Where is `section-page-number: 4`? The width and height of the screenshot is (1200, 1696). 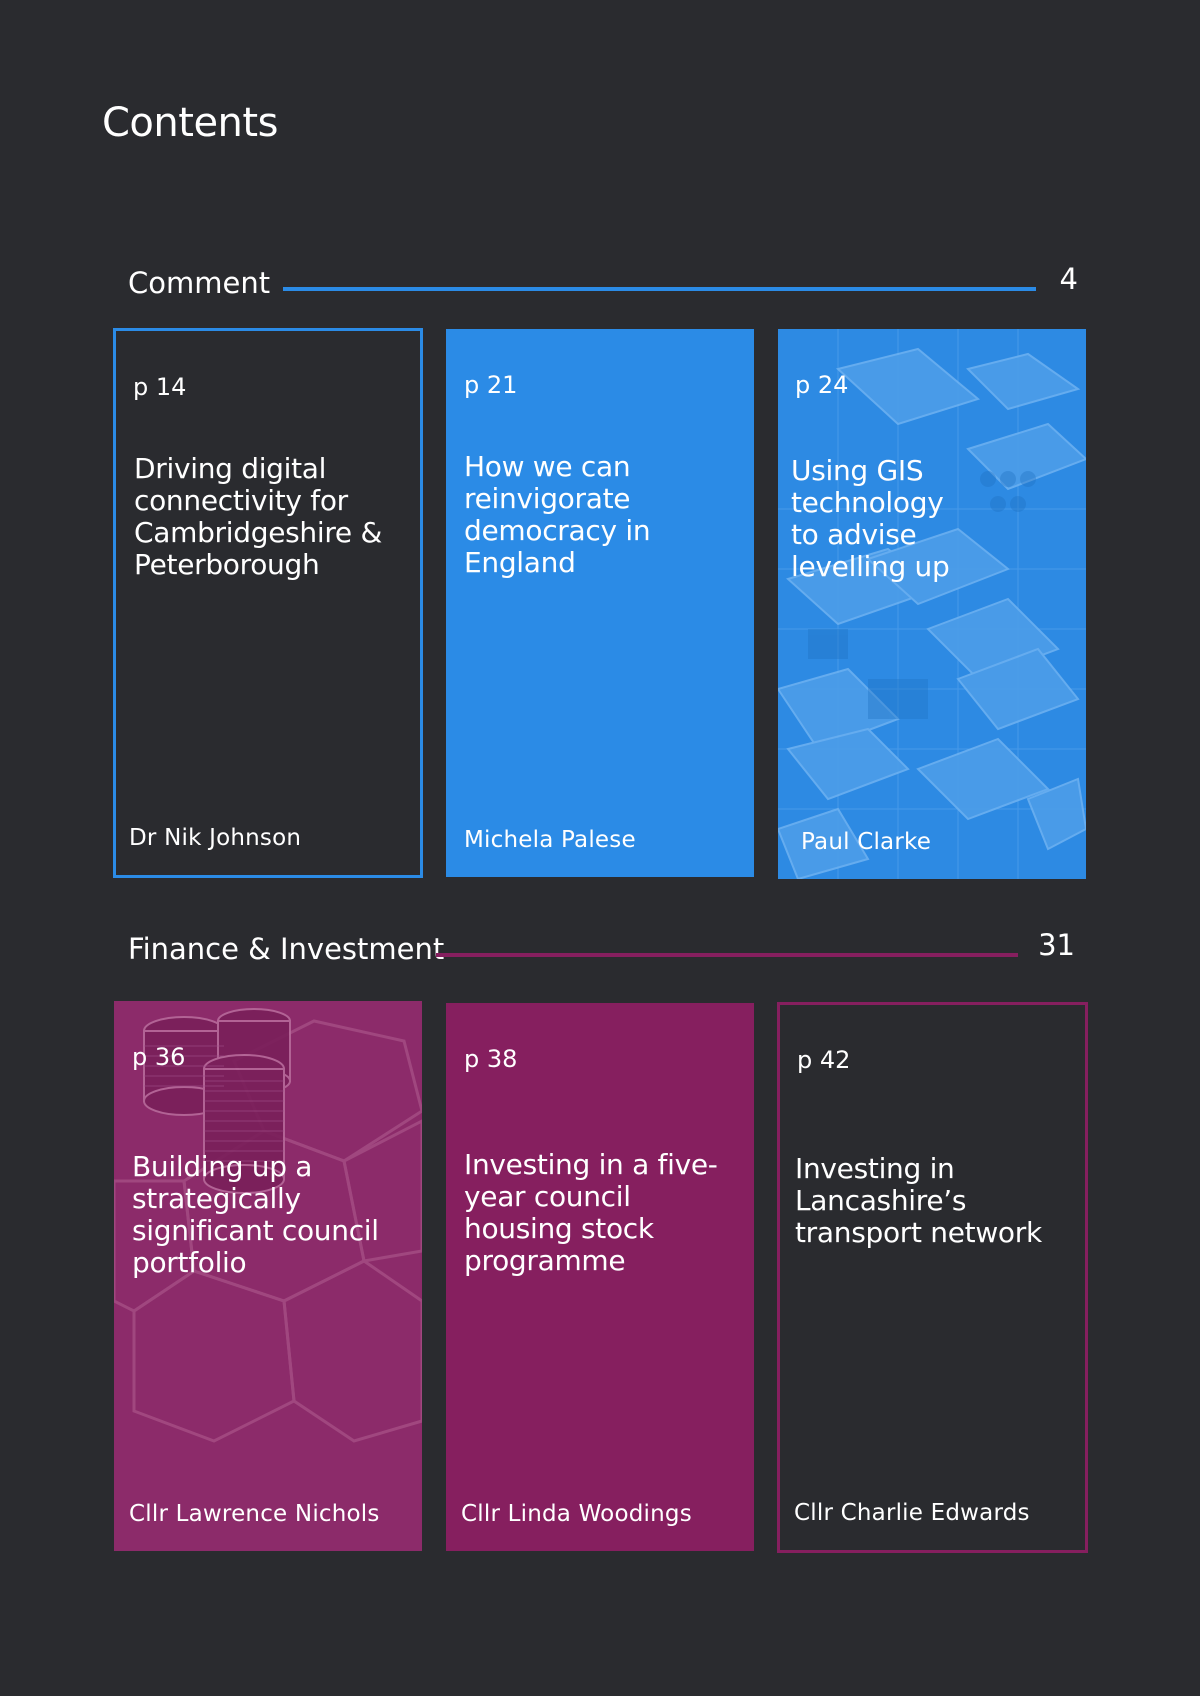
section-page-number: 4 is located at coordinates (1069, 279).